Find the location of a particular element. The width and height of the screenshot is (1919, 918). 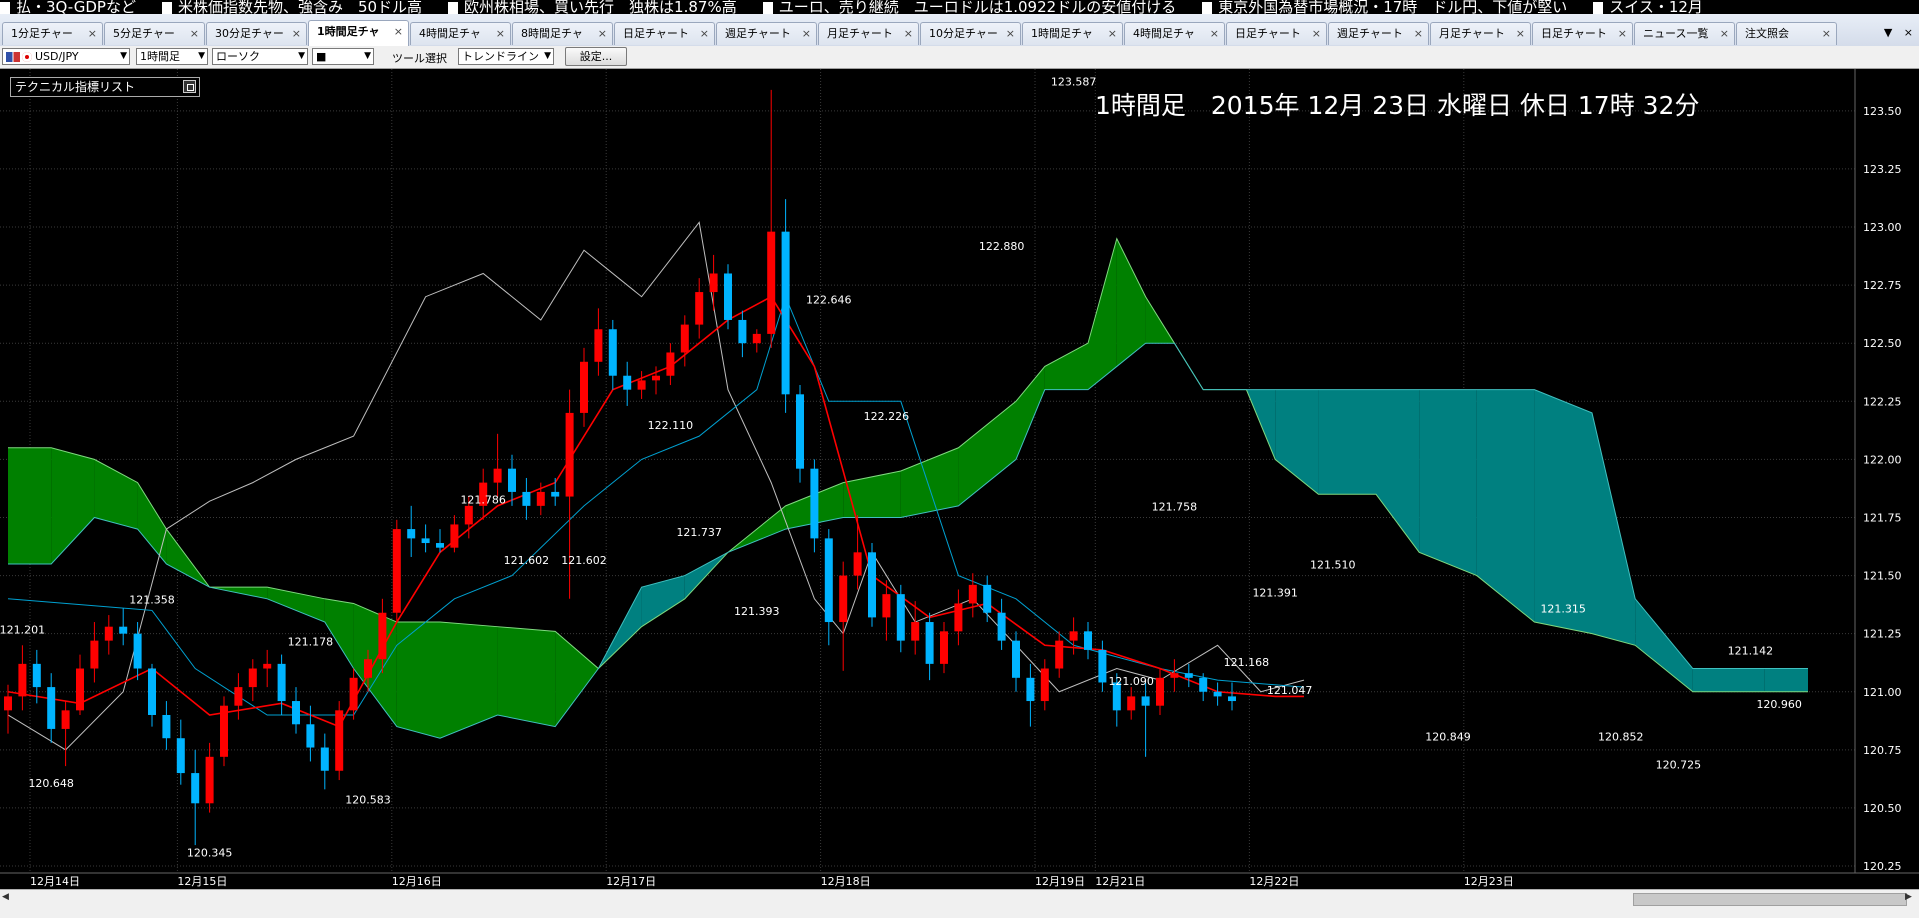

ticker-item: スイス・12月 is located at coordinates (1648, 7).